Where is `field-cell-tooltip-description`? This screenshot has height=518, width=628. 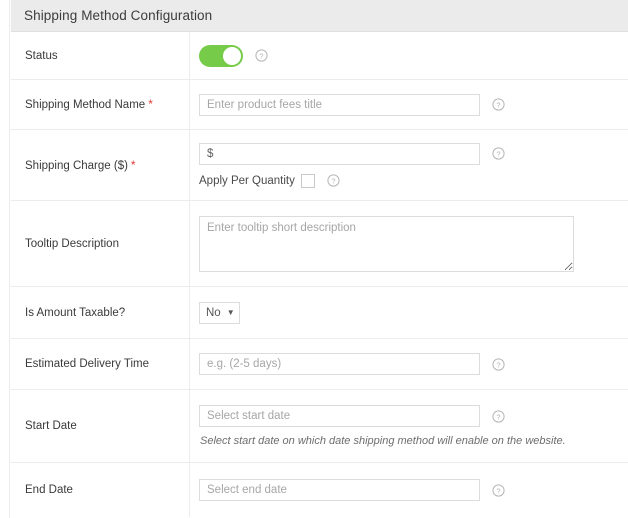
field-cell-tooltip-description is located at coordinates (409, 243).